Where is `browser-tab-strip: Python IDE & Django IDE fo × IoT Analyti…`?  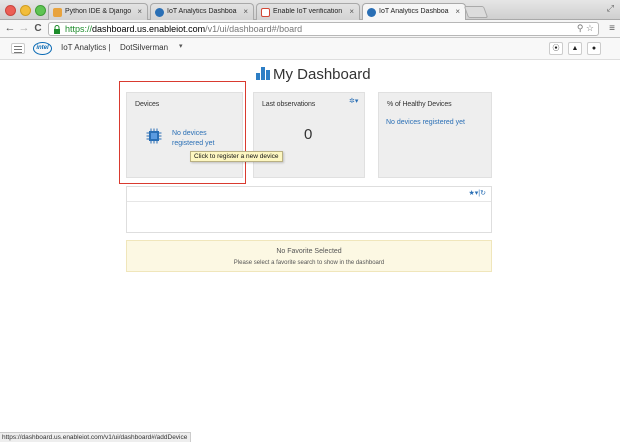
browser-tab-strip: Python IDE & Django IDE fo × IoT Analyti… is located at coordinates (310, 10).